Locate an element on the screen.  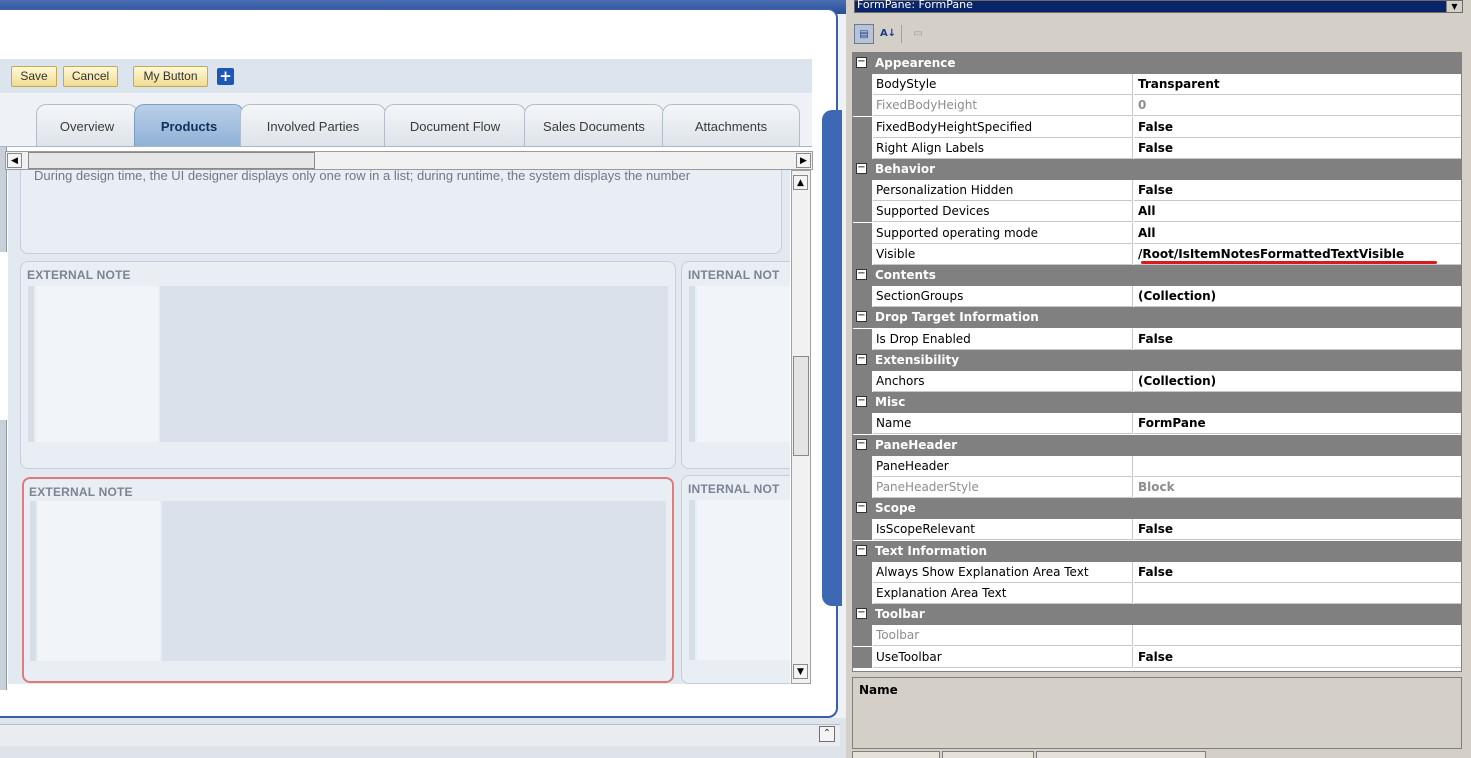
scroll-up-icon: ▲ is located at coordinates (800, 182).